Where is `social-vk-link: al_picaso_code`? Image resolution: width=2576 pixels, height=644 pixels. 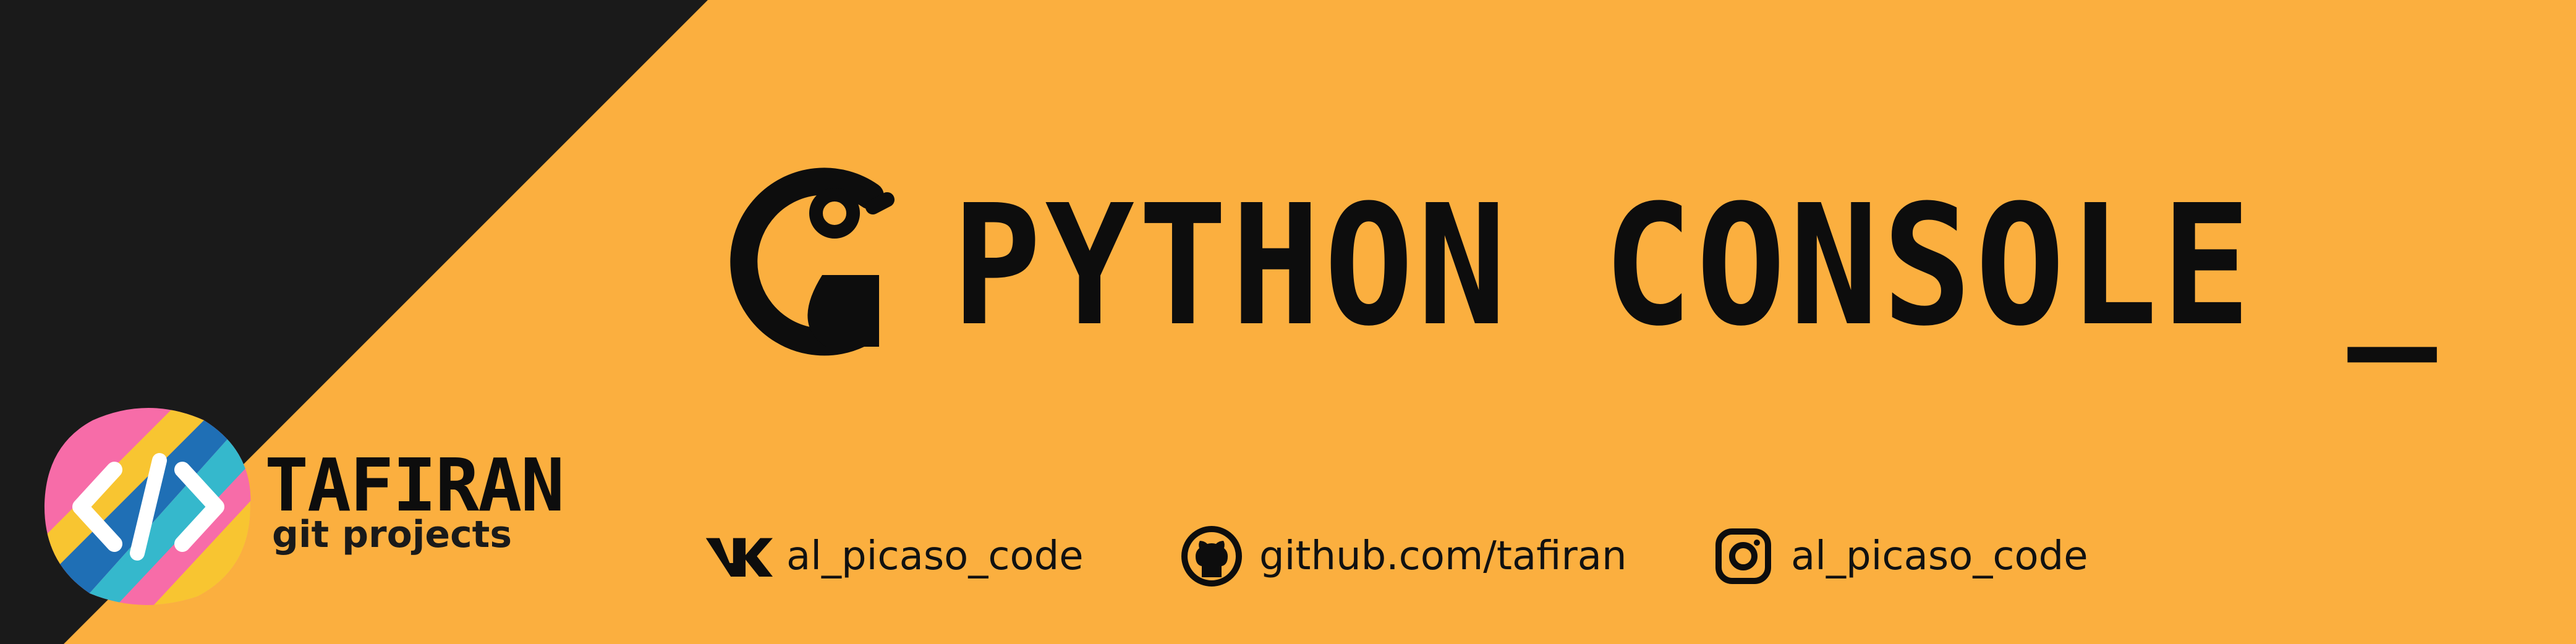 social-vk-link: al_picaso_code is located at coordinates (894, 556).